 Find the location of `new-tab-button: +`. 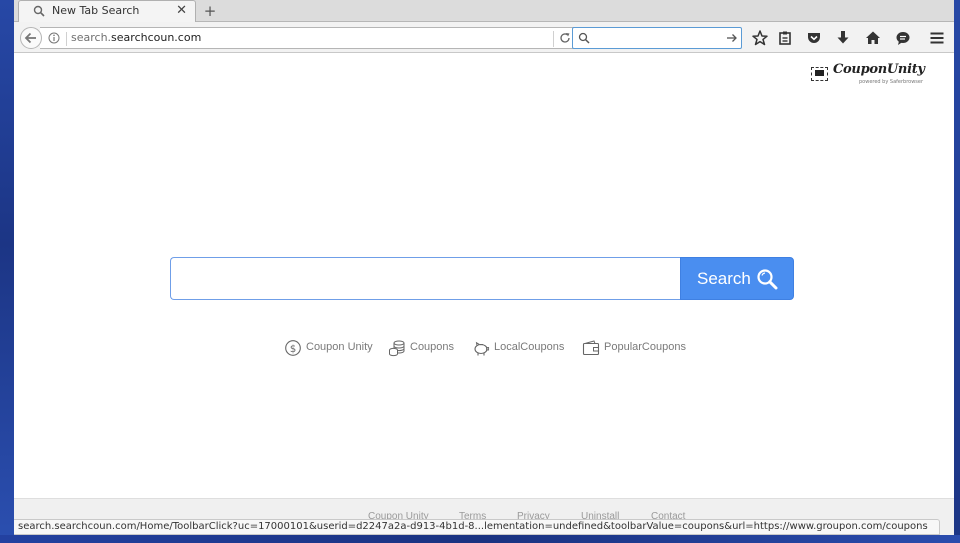

new-tab-button: + is located at coordinates (210, 11).